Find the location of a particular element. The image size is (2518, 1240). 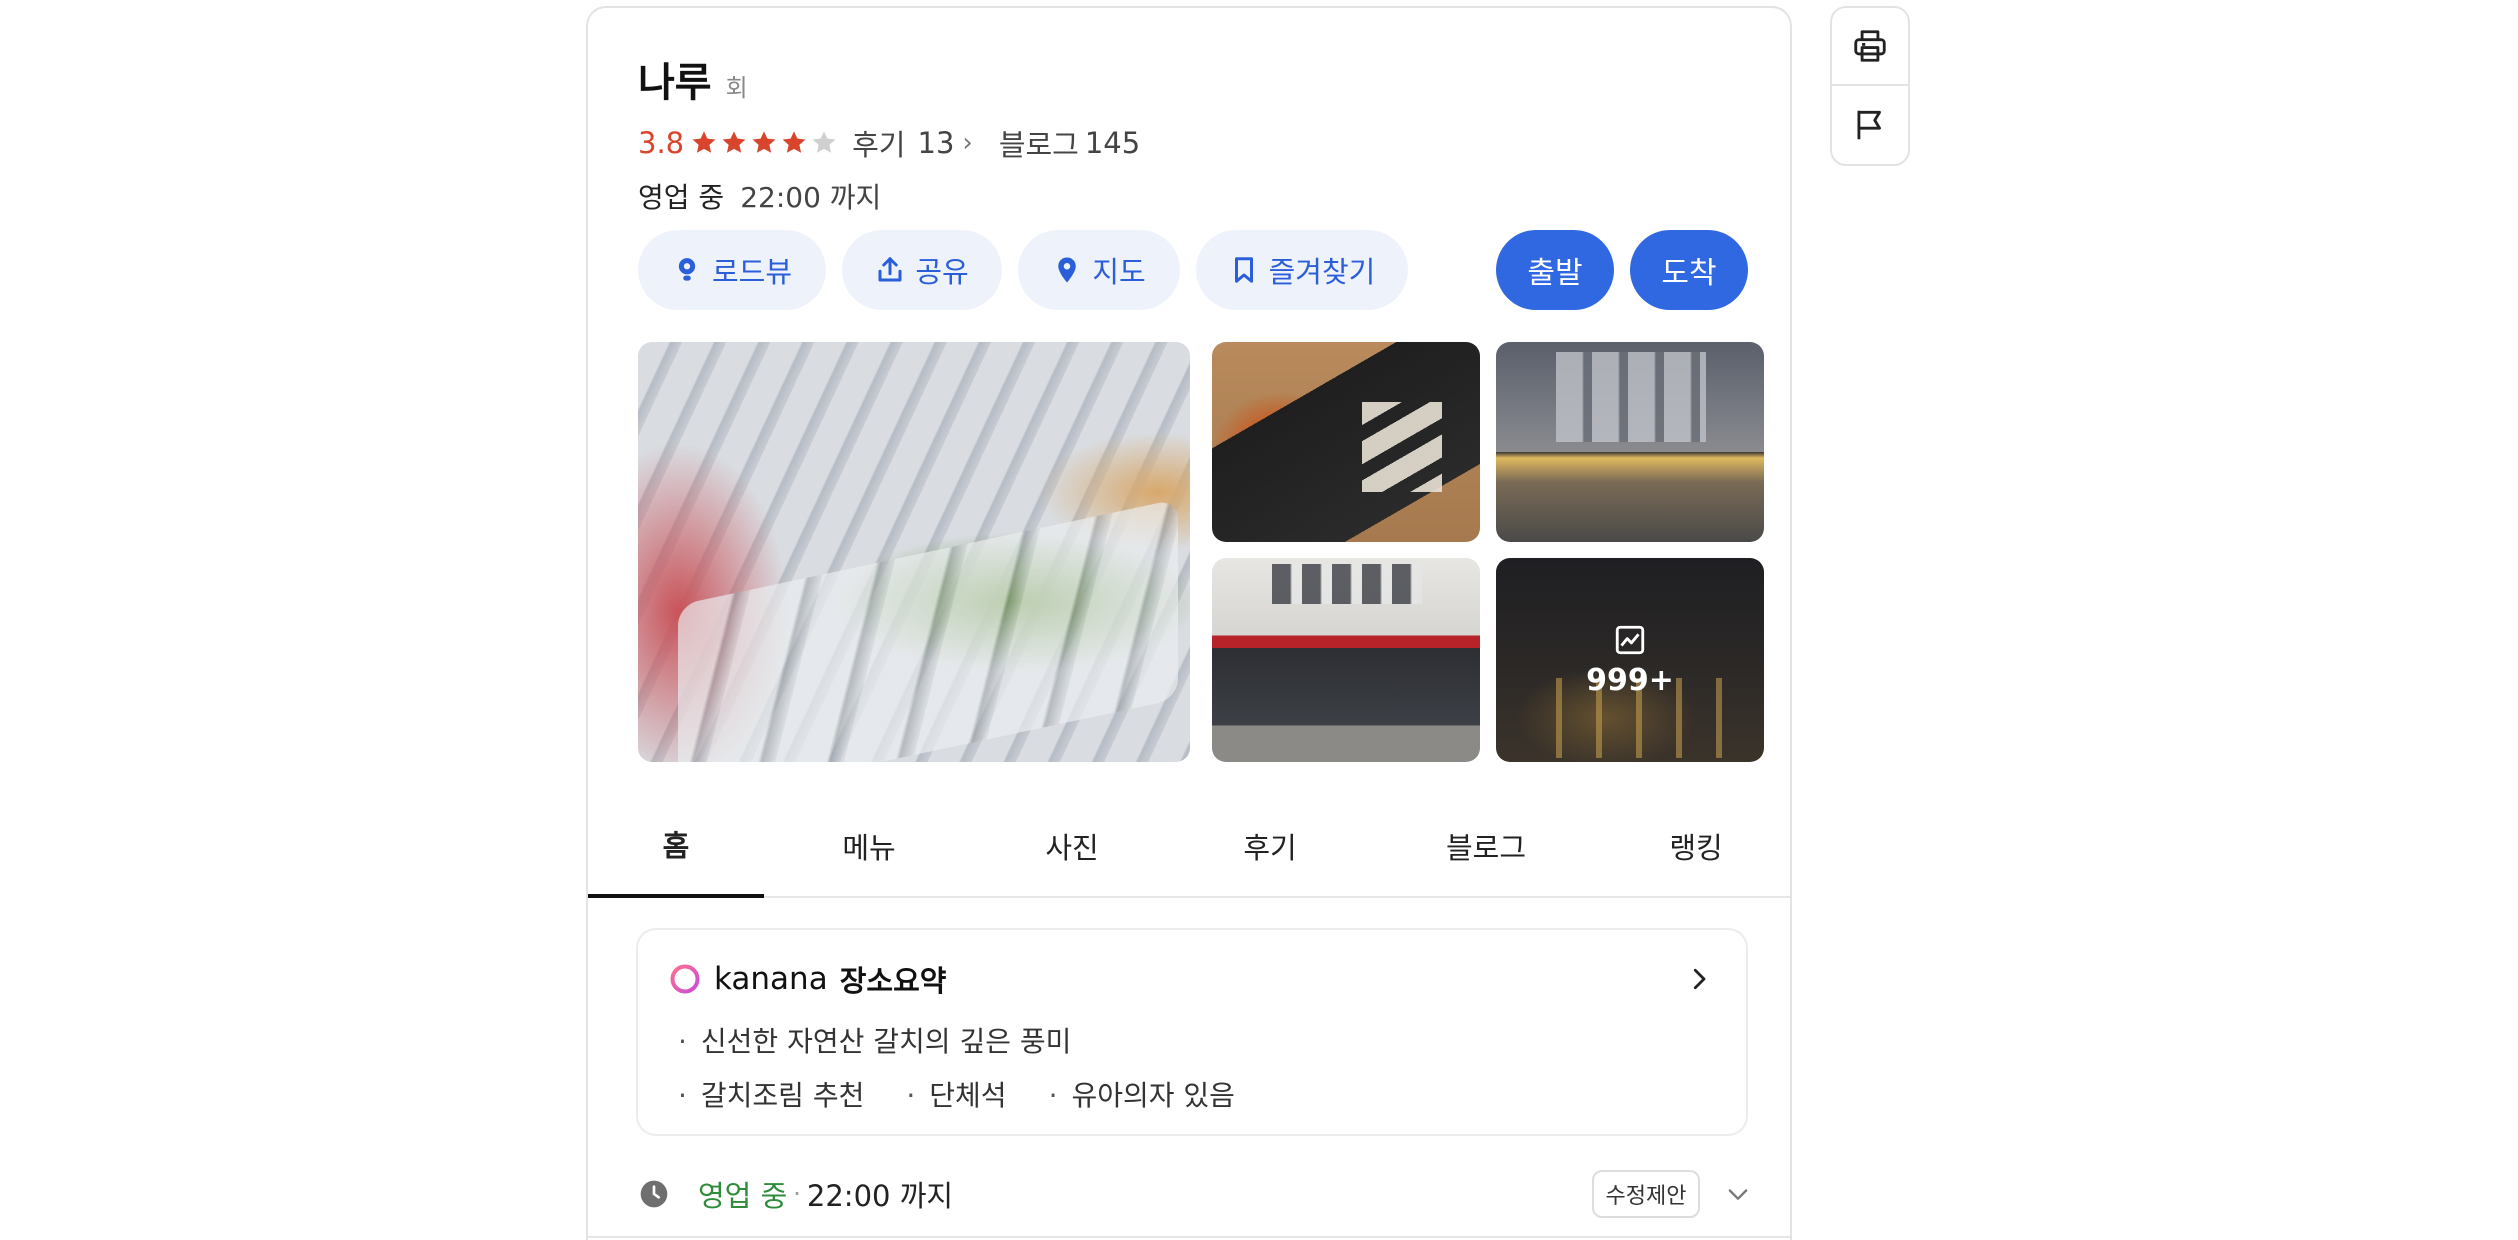

favorite-label: 즐겨찾기 is located at coordinates (1322, 272).